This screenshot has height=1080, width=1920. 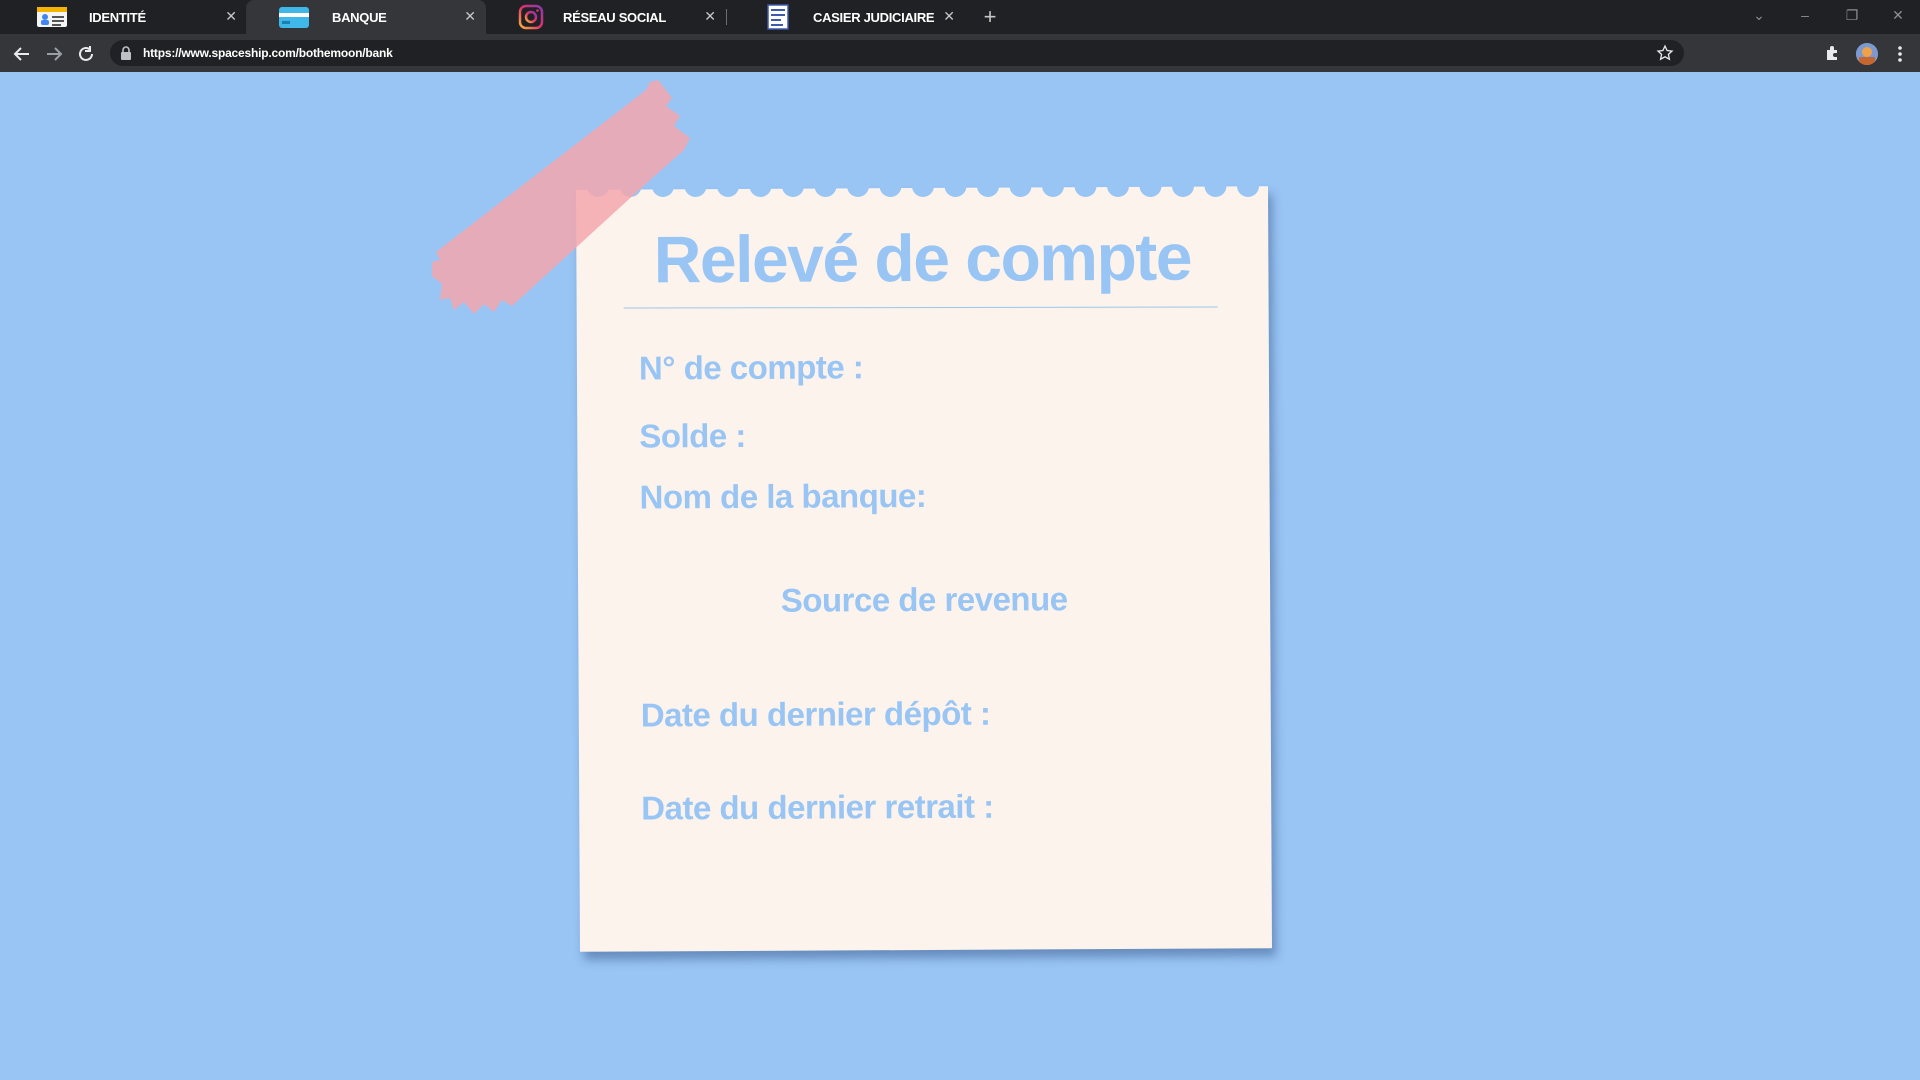 What do you see at coordinates (615, 17) in the screenshot?
I see `tab-label: RÉSEAU SOCIAL` at bounding box center [615, 17].